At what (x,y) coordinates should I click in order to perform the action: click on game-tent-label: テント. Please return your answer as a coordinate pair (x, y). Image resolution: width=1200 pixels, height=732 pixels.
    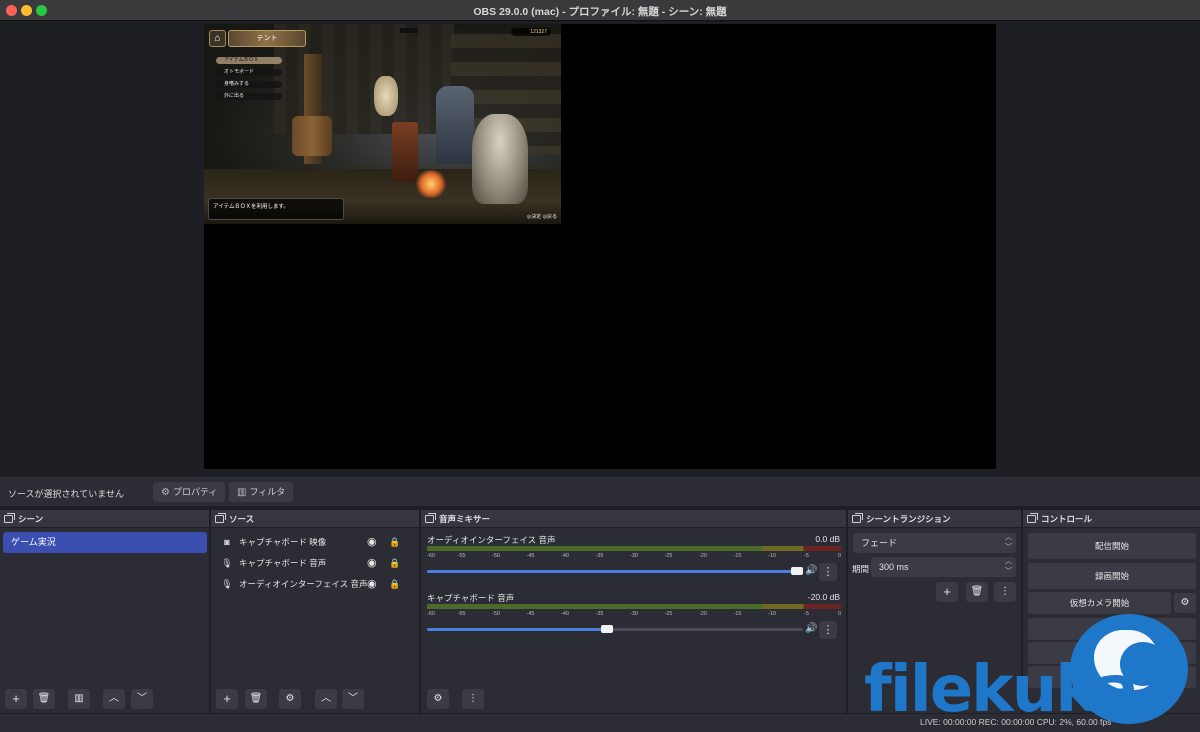
    Looking at the image, I should click on (267, 38).